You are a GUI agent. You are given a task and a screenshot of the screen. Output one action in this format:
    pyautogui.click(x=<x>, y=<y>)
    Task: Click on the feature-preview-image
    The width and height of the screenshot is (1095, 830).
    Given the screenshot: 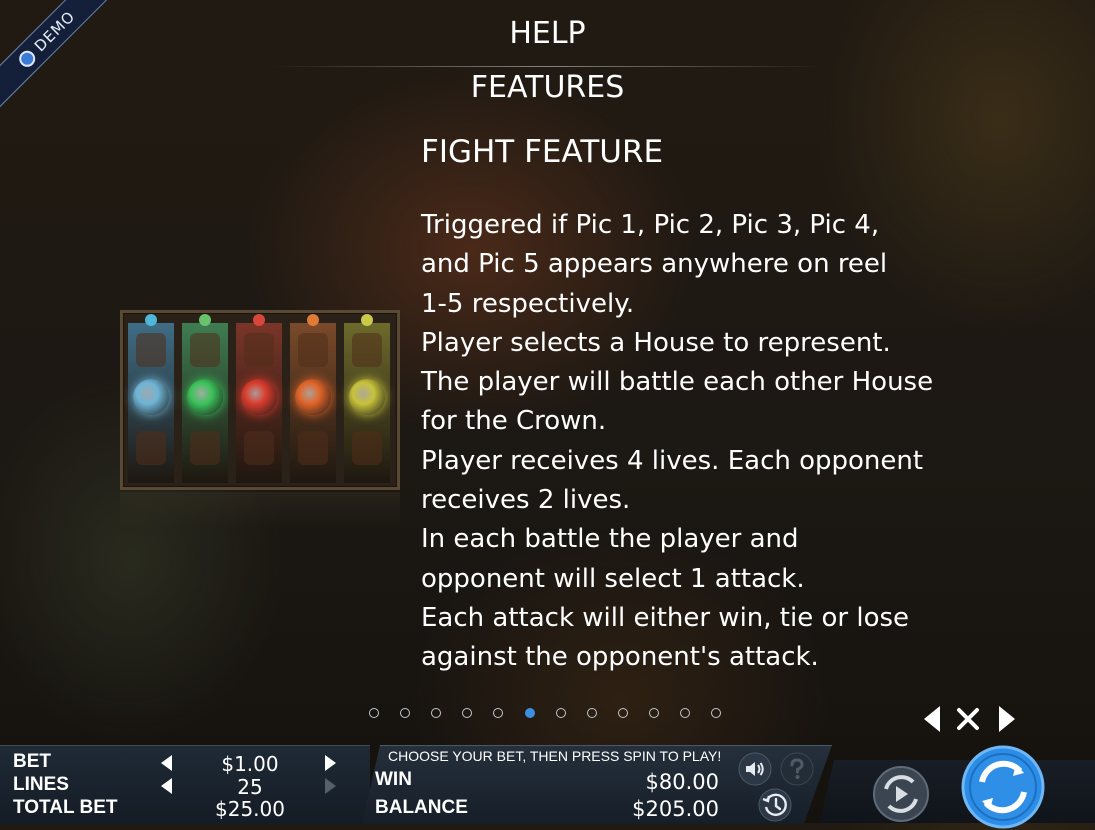 What is the action you would take?
    pyautogui.click(x=260, y=400)
    